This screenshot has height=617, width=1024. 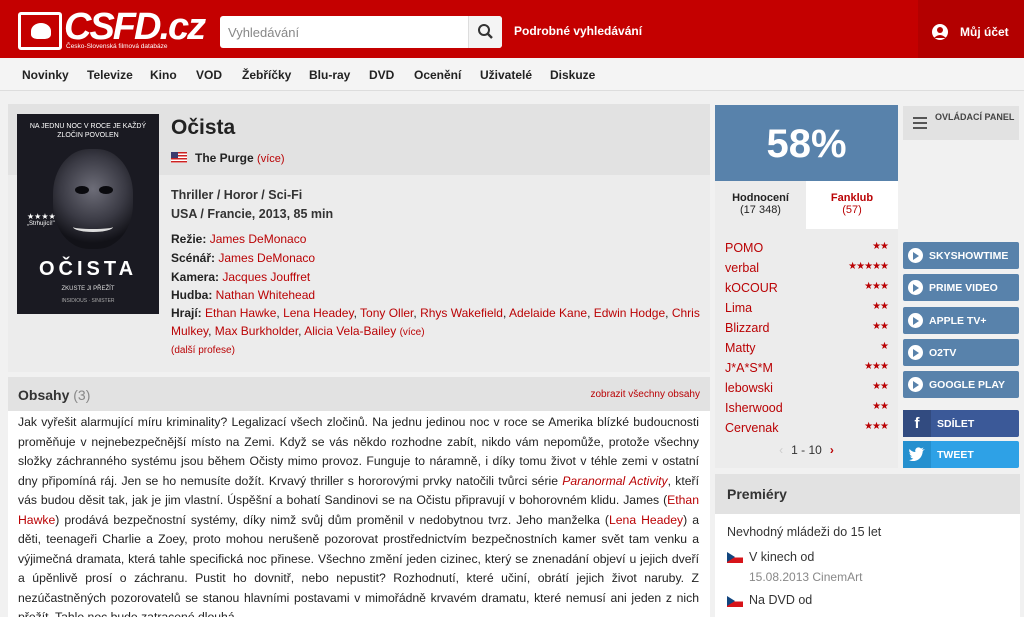 I want to click on film-icon, so click(x=40, y=31).